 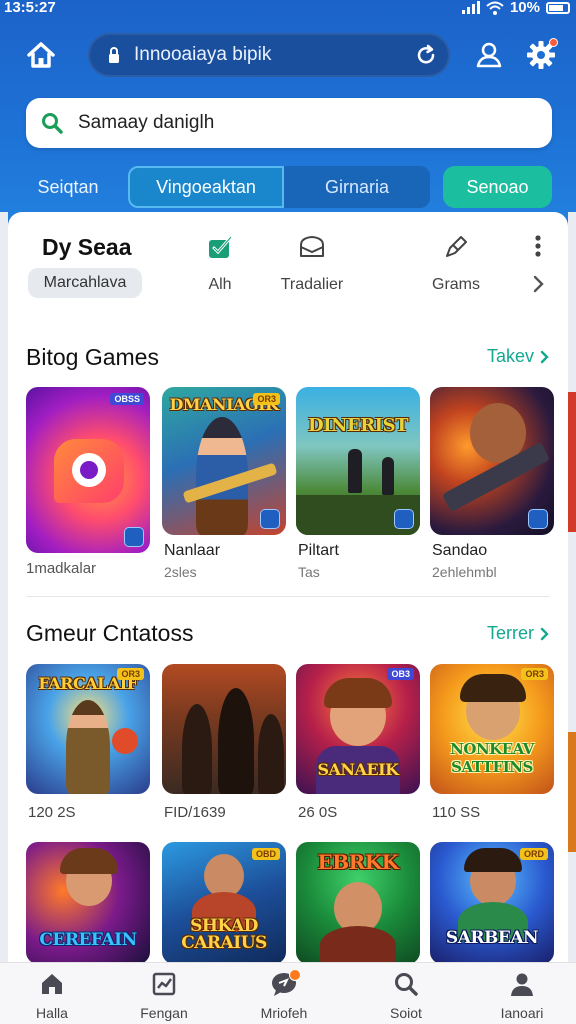 What do you see at coordinates (224, 934) in the screenshot?
I see `card-art-title: SHKAD CARAIUS` at bounding box center [224, 934].